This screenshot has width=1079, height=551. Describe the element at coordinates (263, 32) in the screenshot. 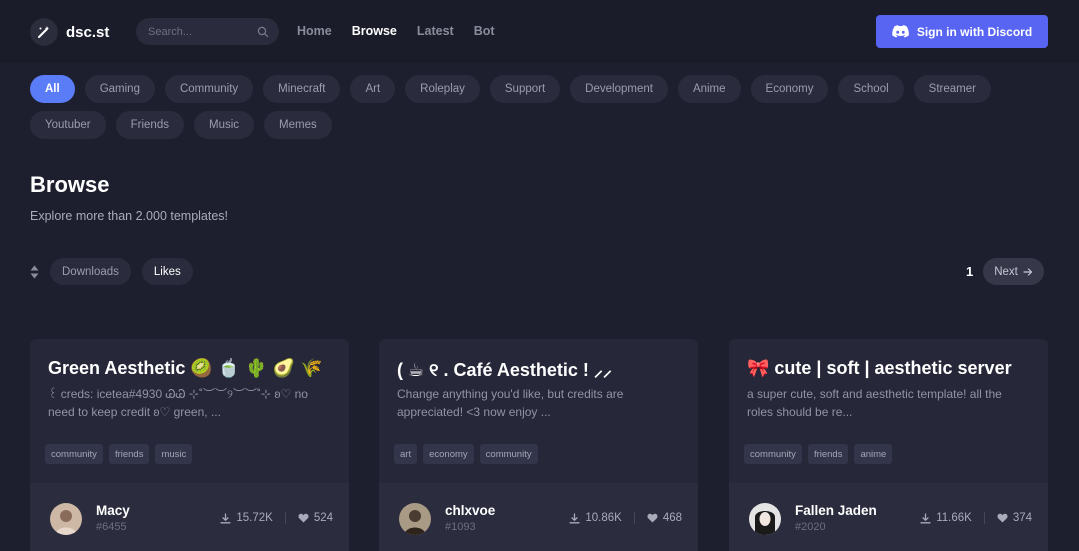

I see `search-icon` at that location.